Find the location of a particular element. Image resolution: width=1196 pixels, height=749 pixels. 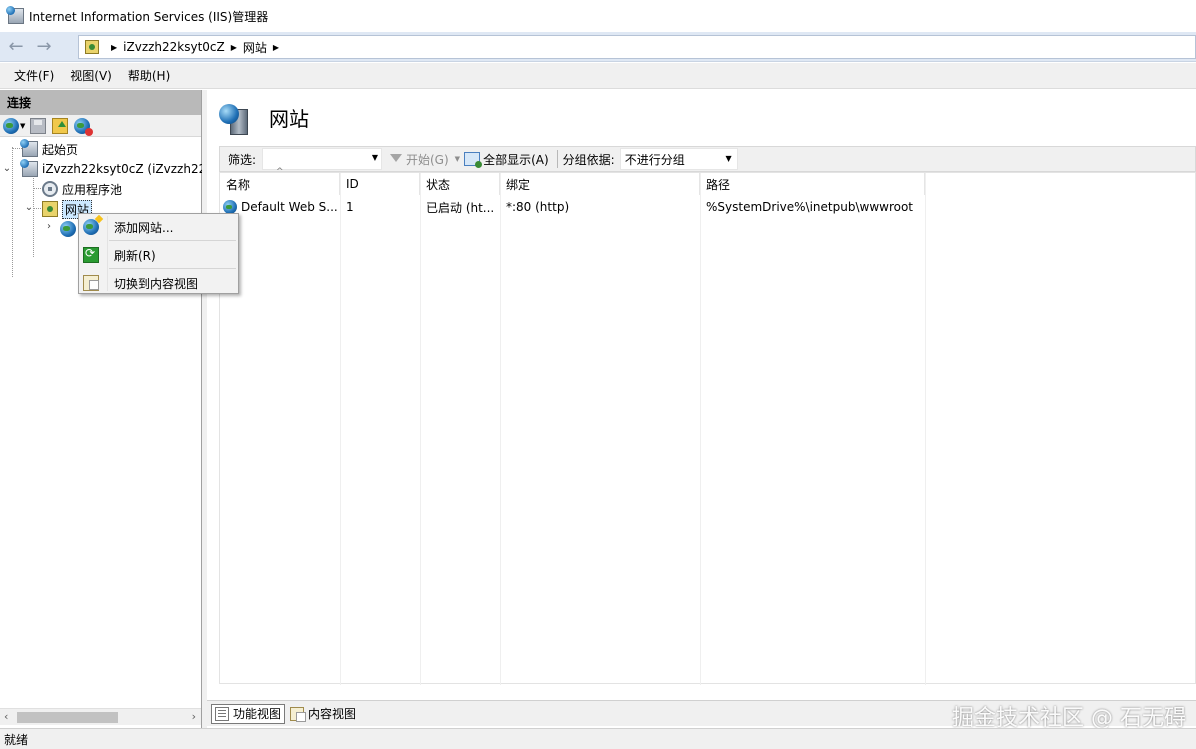

menu-file: 文件(F) is located at coordinates (34, 75).